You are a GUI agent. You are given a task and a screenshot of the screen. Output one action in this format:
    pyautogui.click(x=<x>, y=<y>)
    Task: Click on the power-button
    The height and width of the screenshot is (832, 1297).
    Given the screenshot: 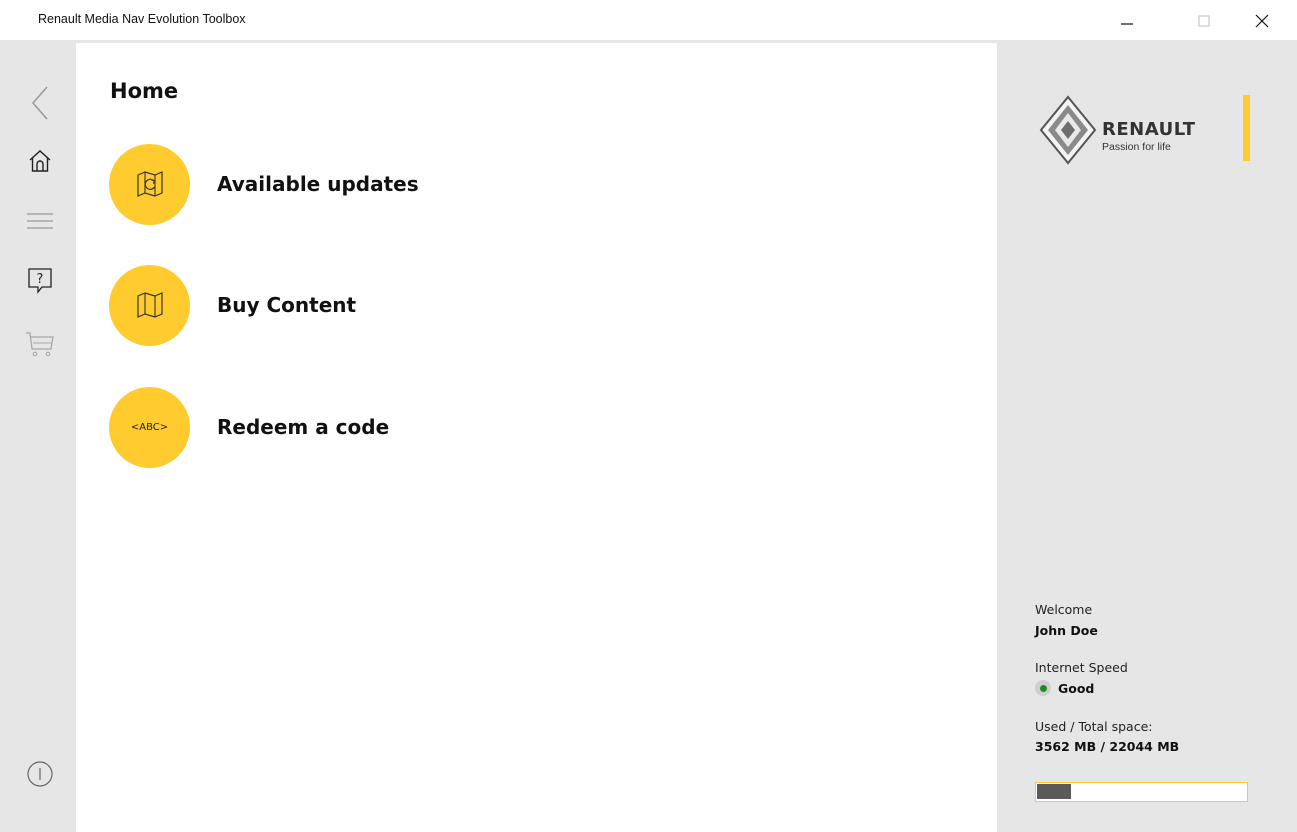 What is the action you would take?
    pyautogui.click(x=40, y=774)
    